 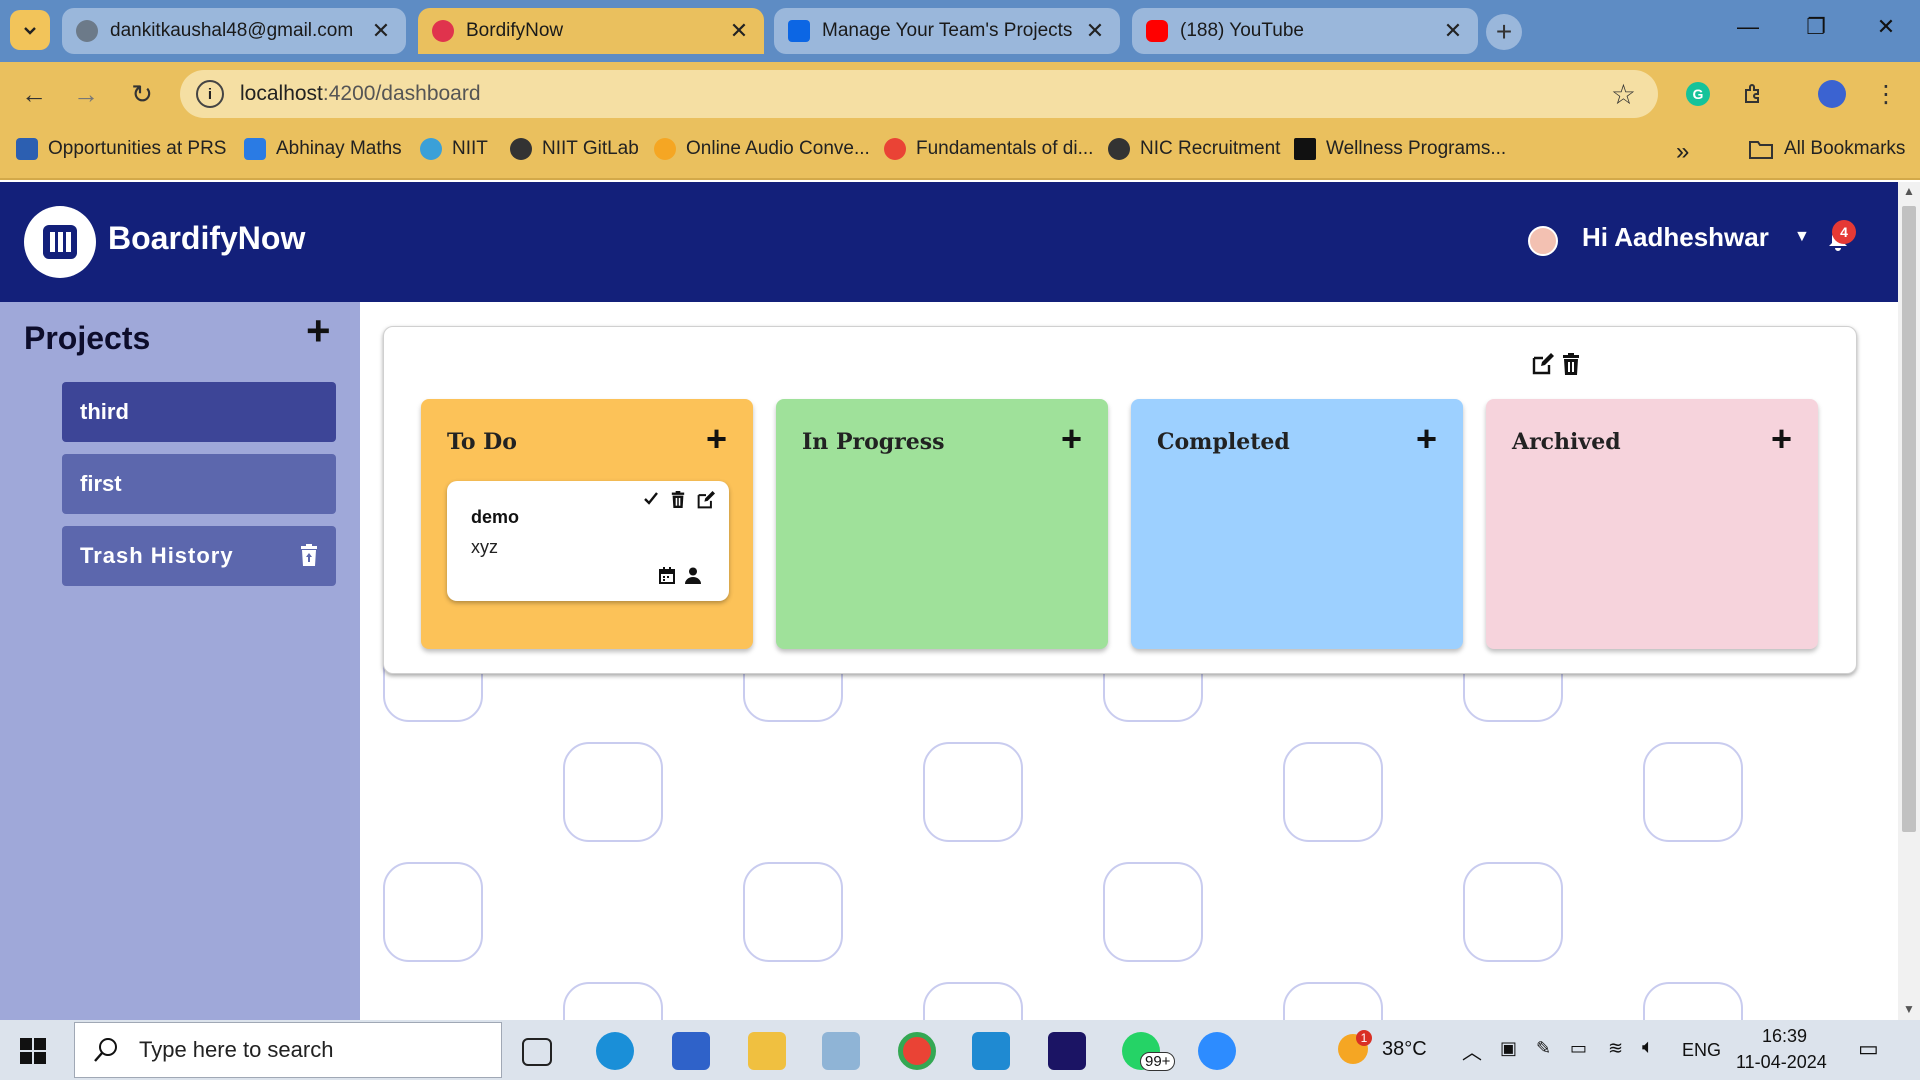 I want to click on delete-board-icon, so click(x=1571, y=364).